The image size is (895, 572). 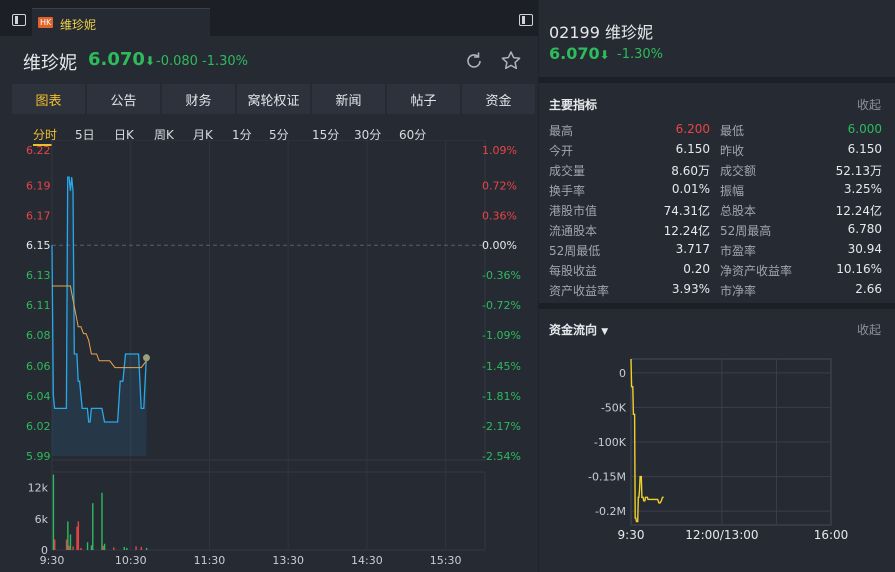 I want to click on metric-value: 30.94, so click(x=864, y=249).